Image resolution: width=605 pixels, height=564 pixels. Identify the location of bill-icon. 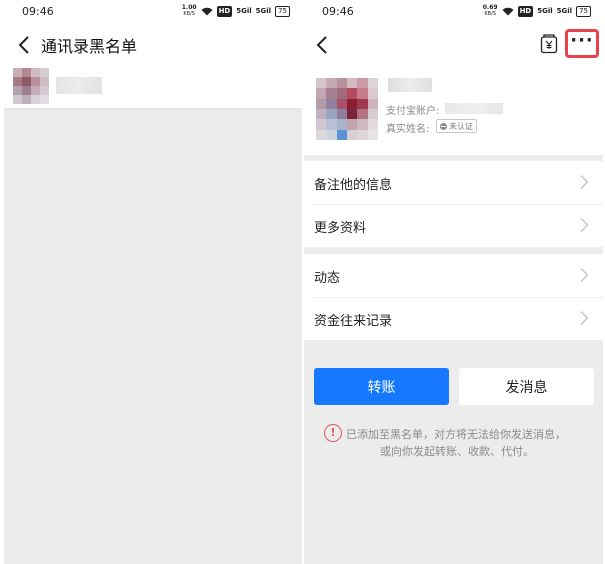
(549, 44).